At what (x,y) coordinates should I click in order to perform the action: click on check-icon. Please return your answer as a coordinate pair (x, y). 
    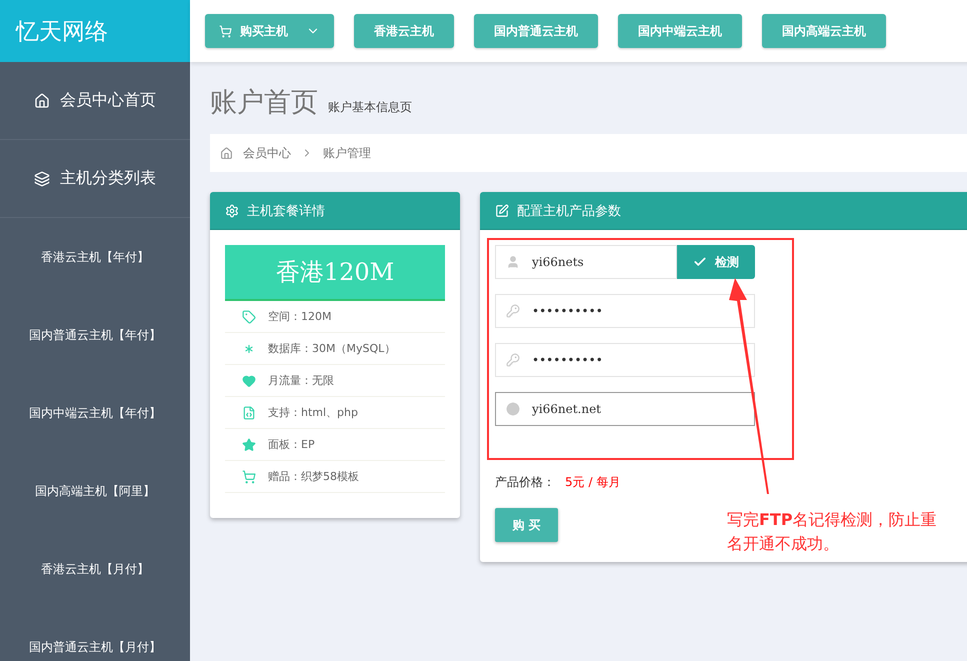
    Looking at the image, I should click on (700, 262).